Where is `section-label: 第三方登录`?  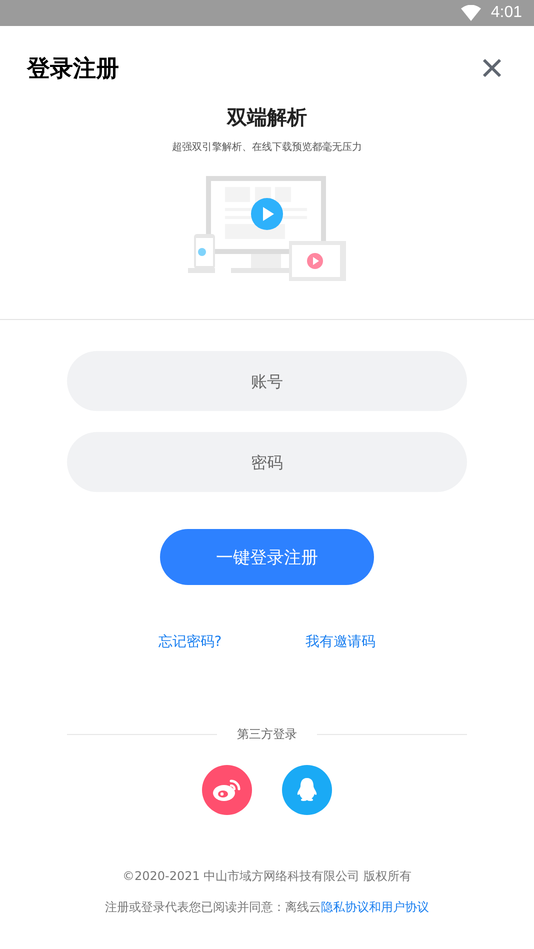
section-label: 第三方登录 is located at coordinates (267, 734).